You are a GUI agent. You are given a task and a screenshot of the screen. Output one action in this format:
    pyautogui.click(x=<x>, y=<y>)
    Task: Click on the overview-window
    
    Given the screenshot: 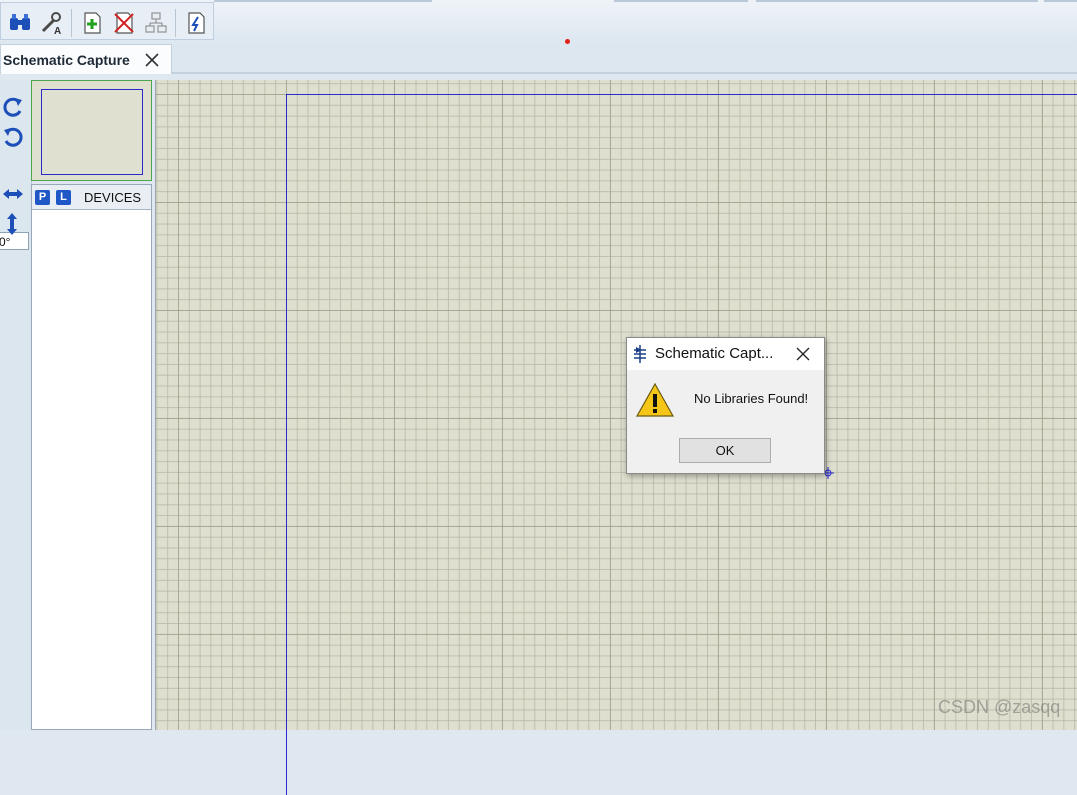 What is the action you would take?
    pyautogui.click(x=91, y=130)
    